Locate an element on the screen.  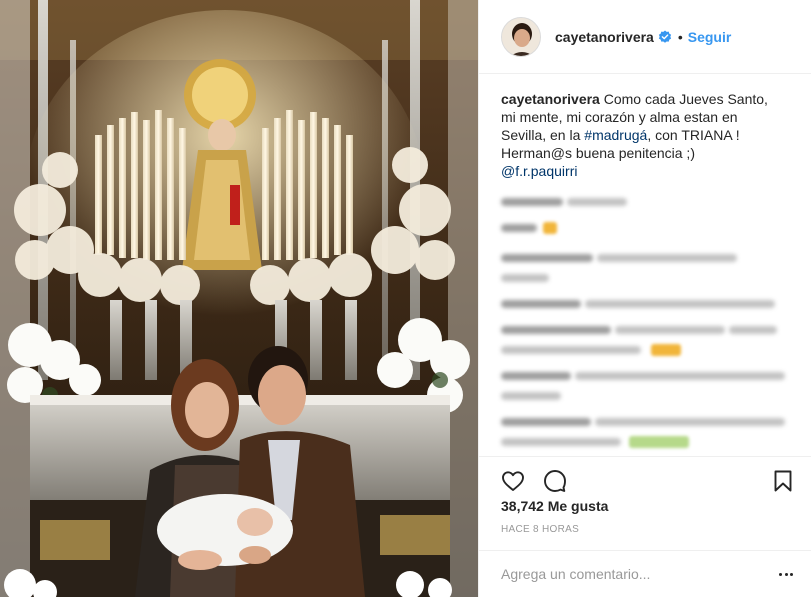
post-header: cayetanorivera • Seguir is located at coordinates (645, 37).